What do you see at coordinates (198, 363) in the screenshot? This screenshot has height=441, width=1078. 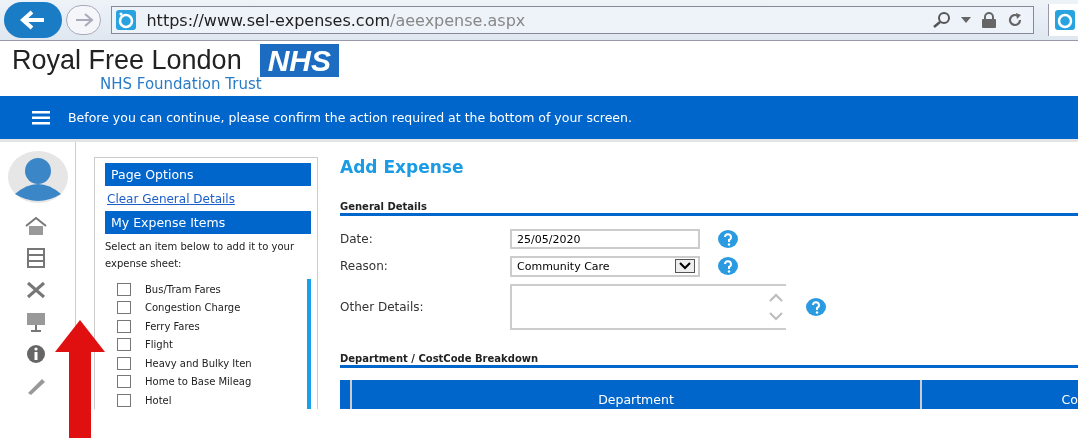 I see `expense-item-label: Heavy and Bulky Iten` at bounding box center [198, 363].